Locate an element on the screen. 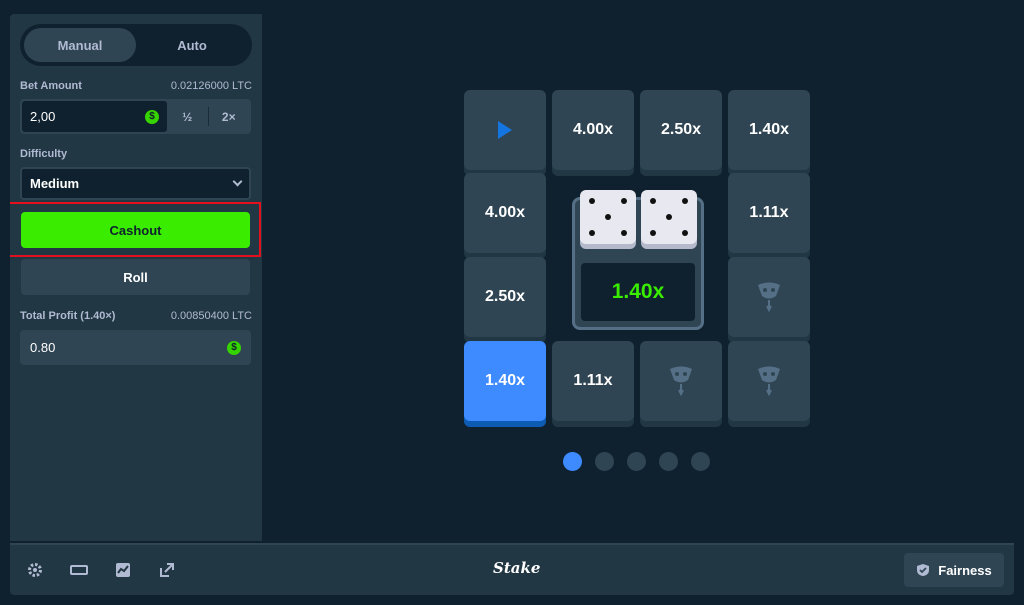 This screenshot has height=605, width=1024. bet-crypto-value: 0.02126000 LTC is located at coordinates (211, 86).